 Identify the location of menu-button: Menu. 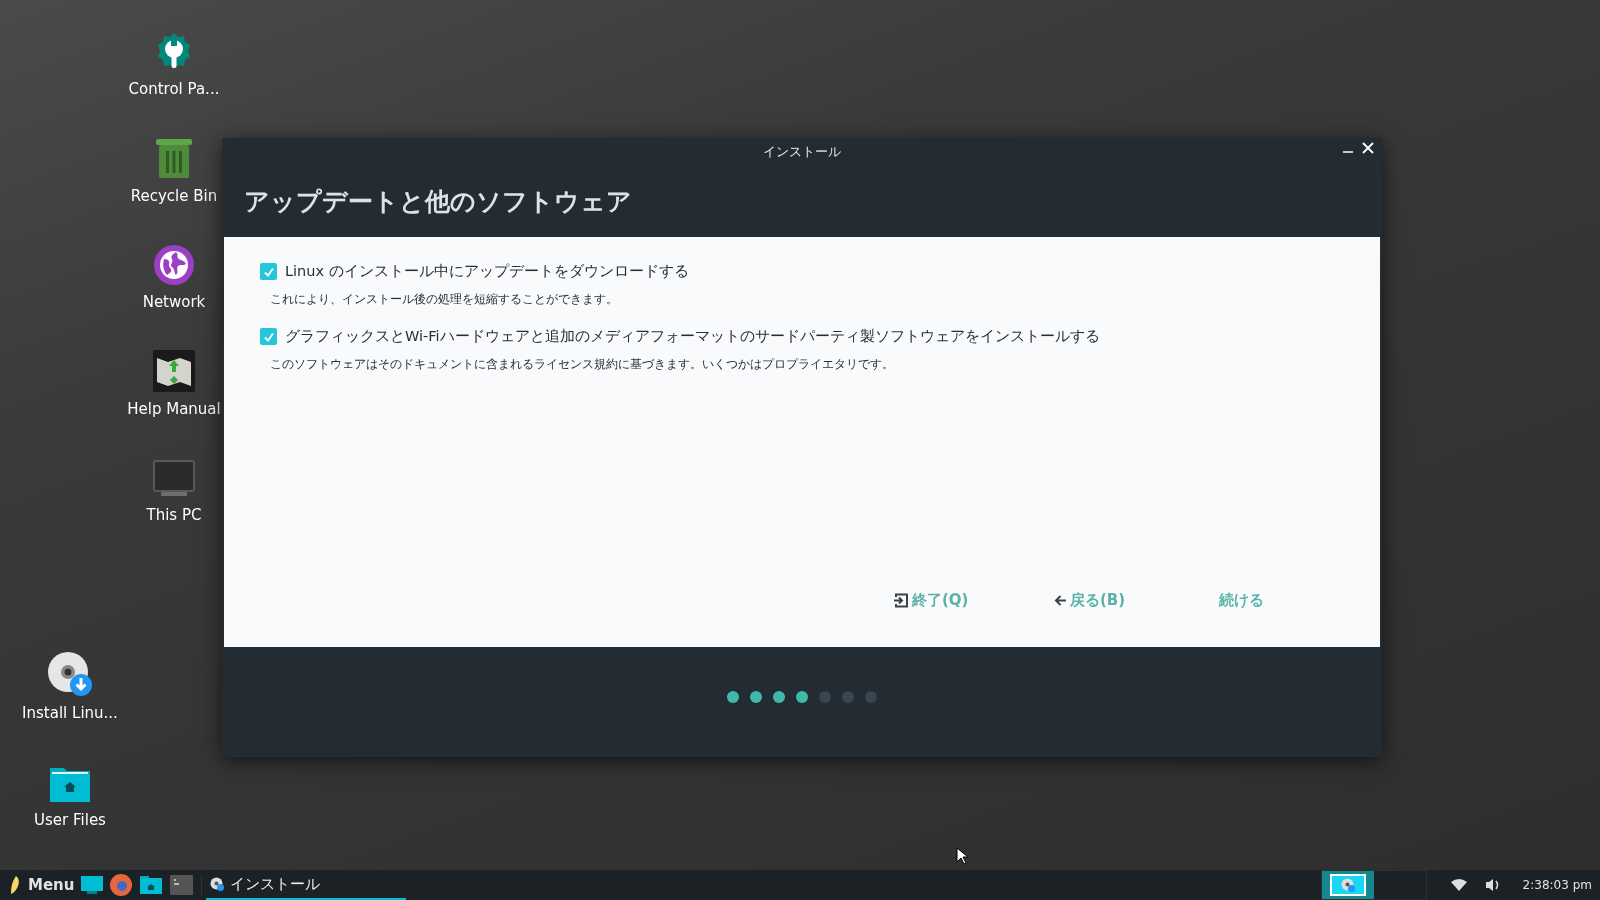
(39, 885).